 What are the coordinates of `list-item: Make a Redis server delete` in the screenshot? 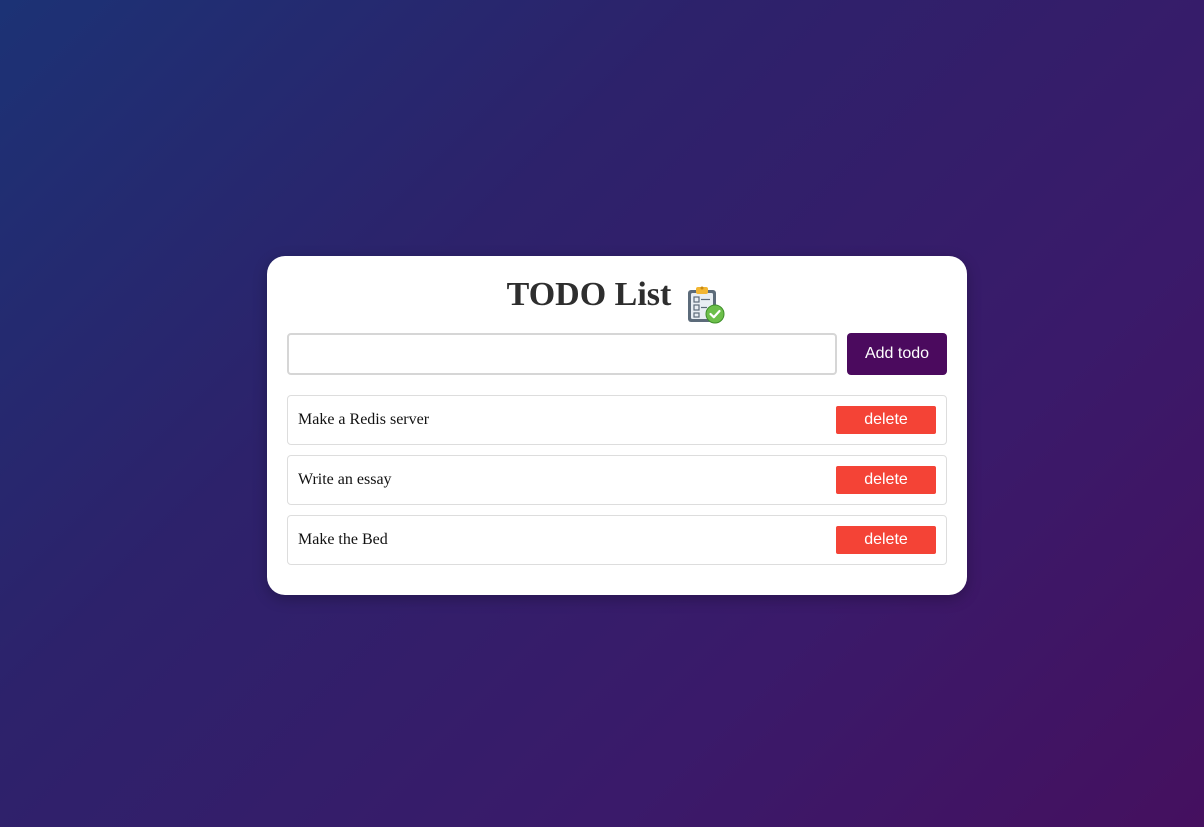 It's located at (617, 420).